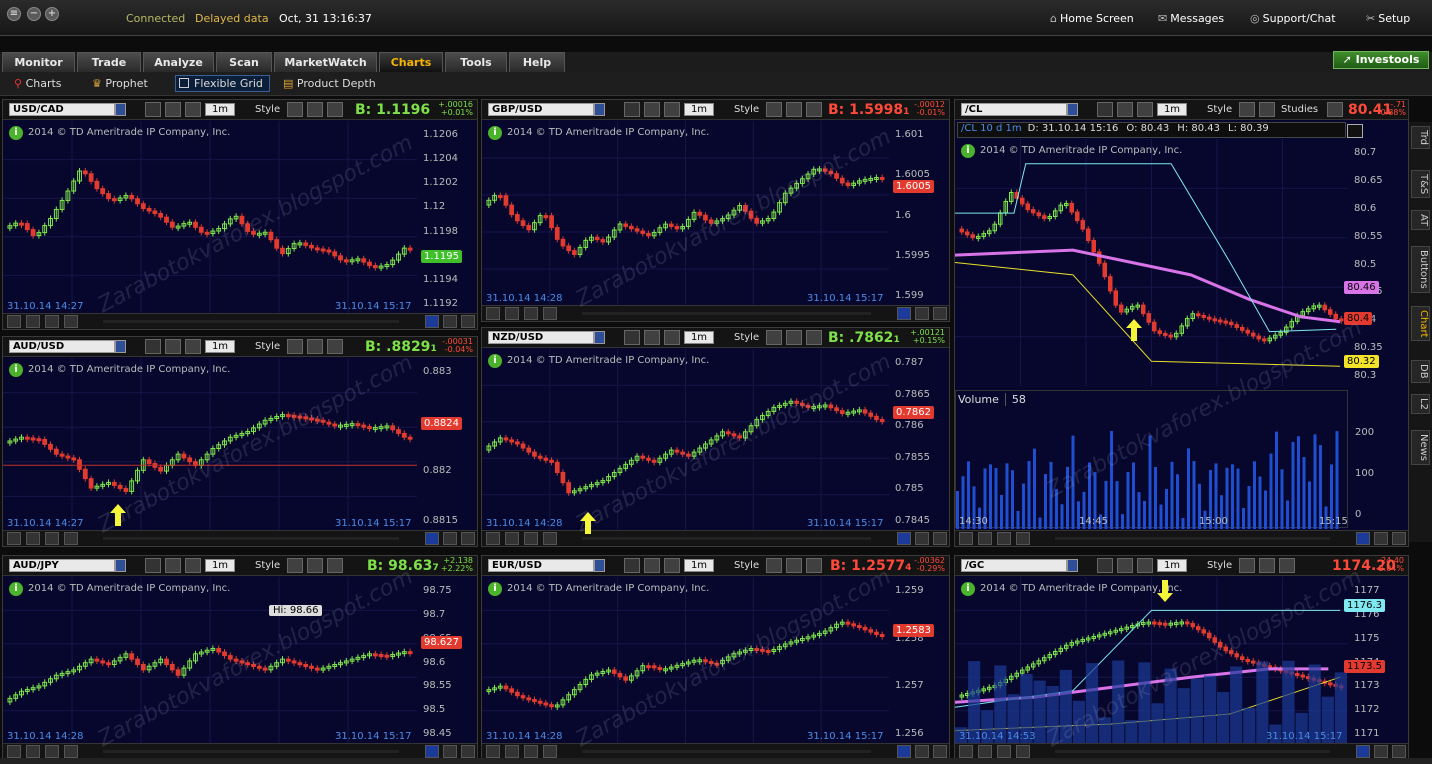 This screenshot has width=1432, height=764. I want to click on symbol-input: GBP/USD, so click(541, 109).